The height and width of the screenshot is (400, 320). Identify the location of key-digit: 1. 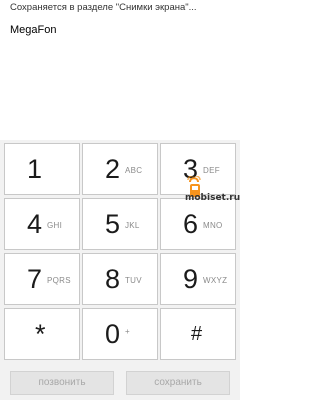
(35, 169).